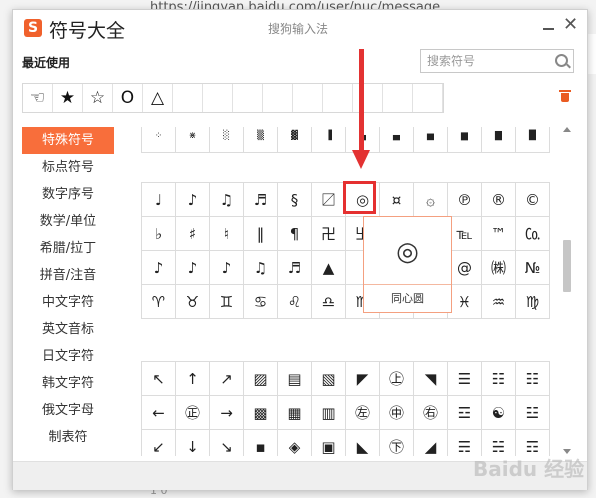  I want to click on symbol-cell: →, so click(227, 413).